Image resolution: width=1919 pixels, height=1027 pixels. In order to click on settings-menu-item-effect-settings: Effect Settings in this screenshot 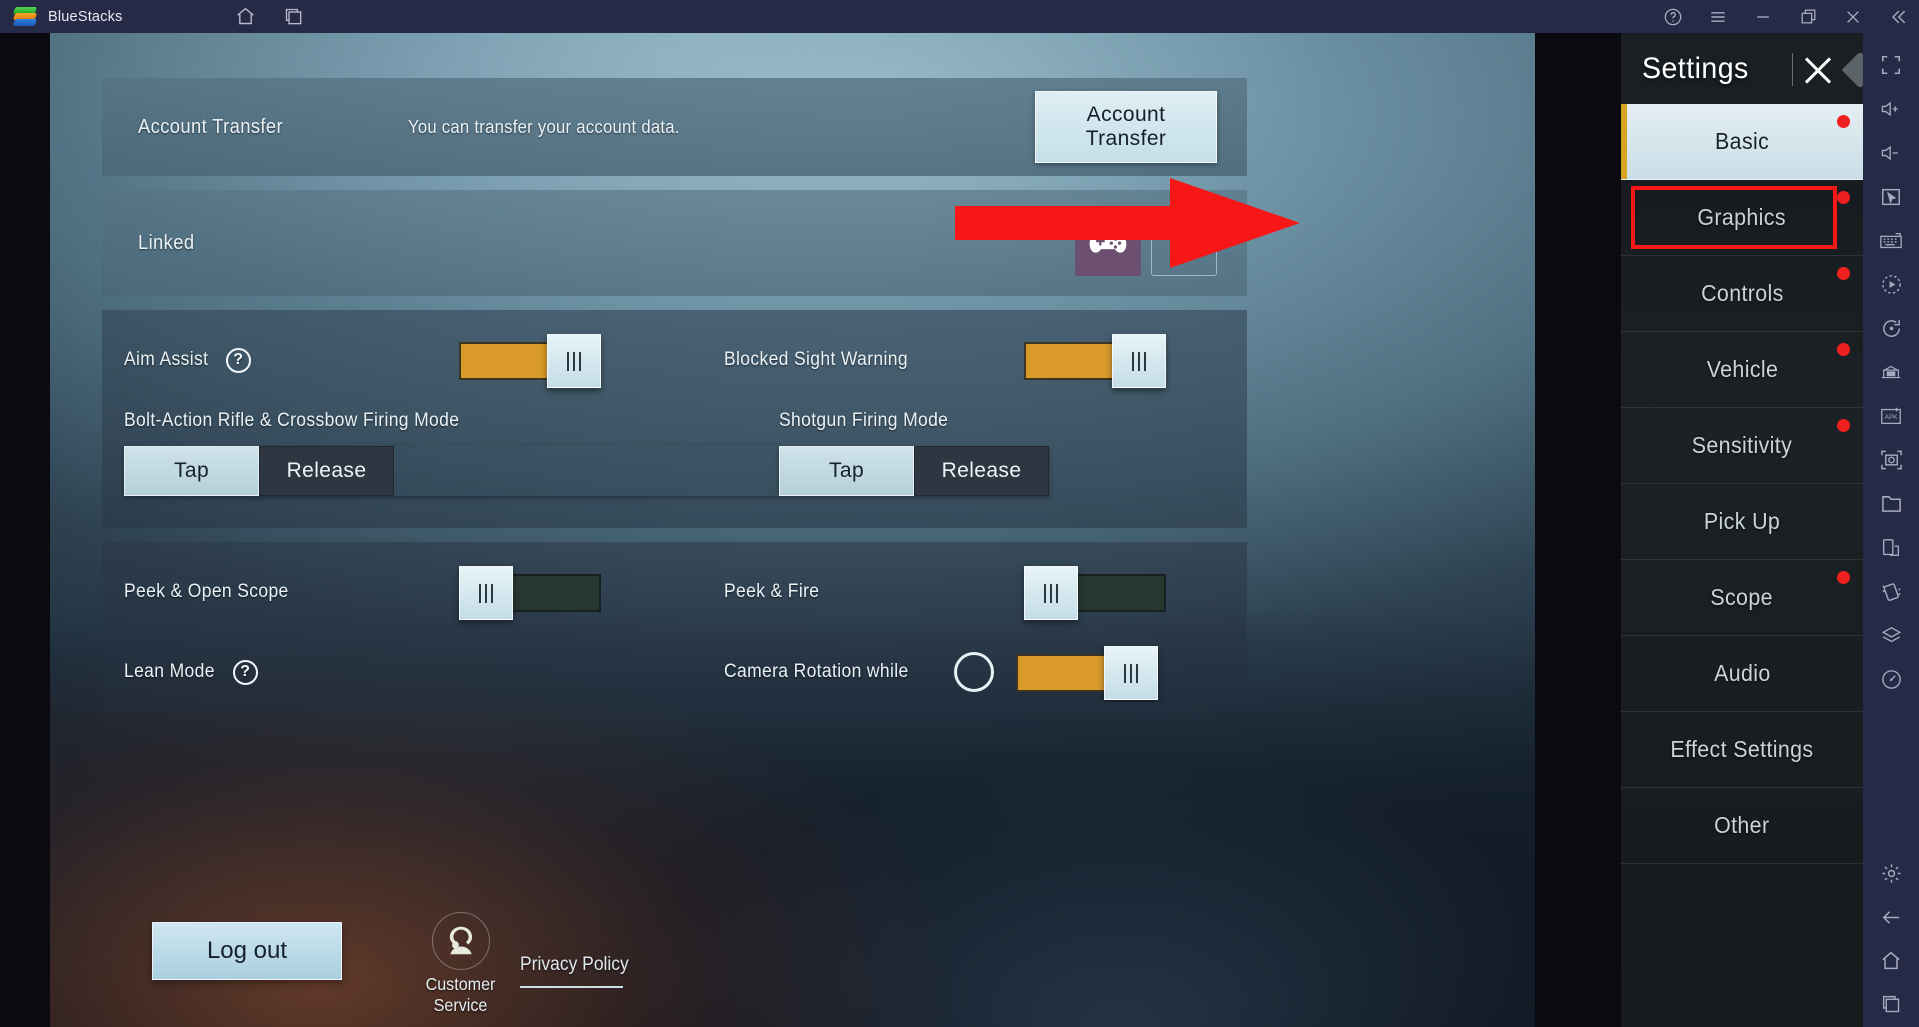, I will do `click(1742, 750)`.